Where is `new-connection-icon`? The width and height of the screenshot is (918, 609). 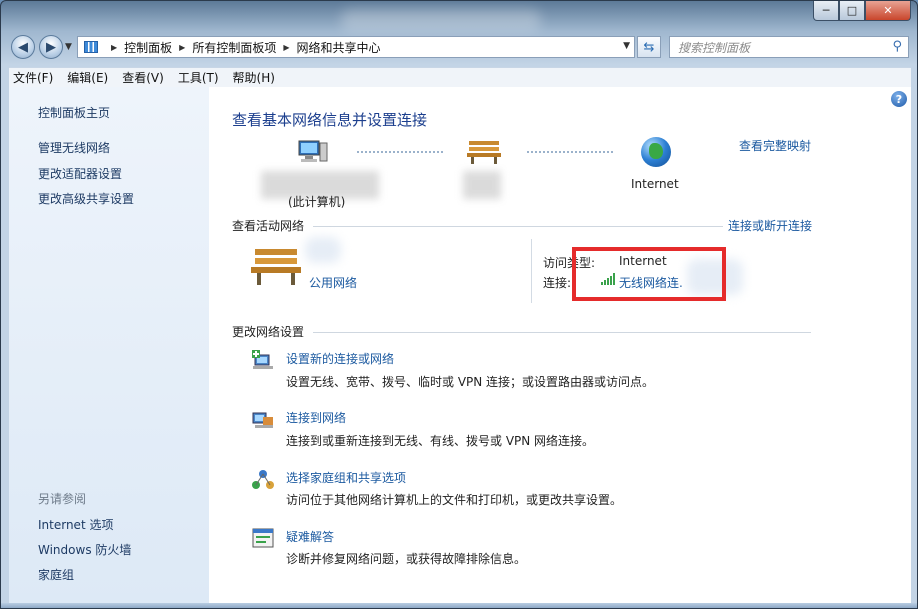
new-connection-icon is located at coordinates (262, 359).